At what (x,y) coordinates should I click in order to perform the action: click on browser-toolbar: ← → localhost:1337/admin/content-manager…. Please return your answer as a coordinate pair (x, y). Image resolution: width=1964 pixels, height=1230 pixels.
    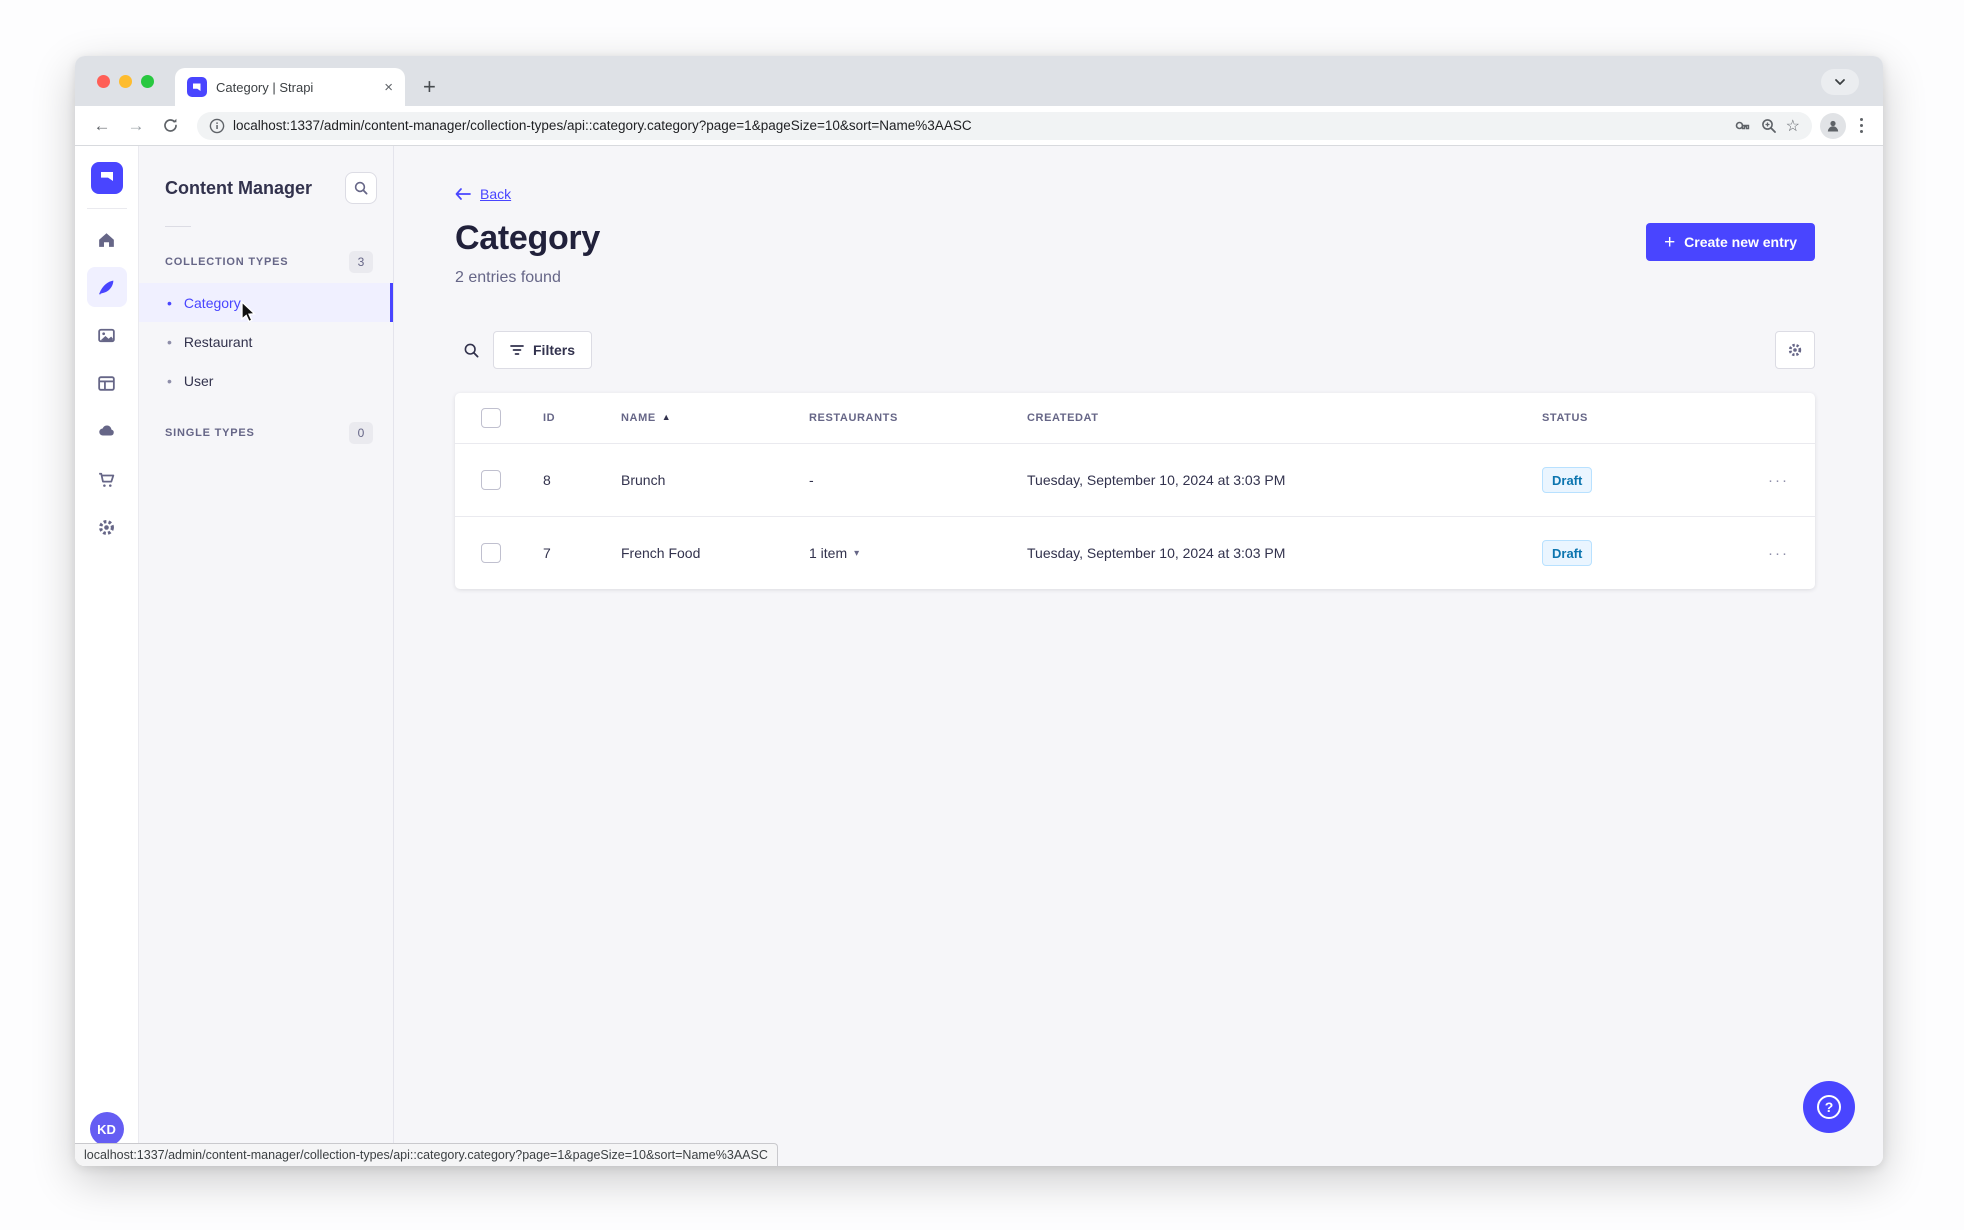
    Looking at the image, I should click on (979, 126).